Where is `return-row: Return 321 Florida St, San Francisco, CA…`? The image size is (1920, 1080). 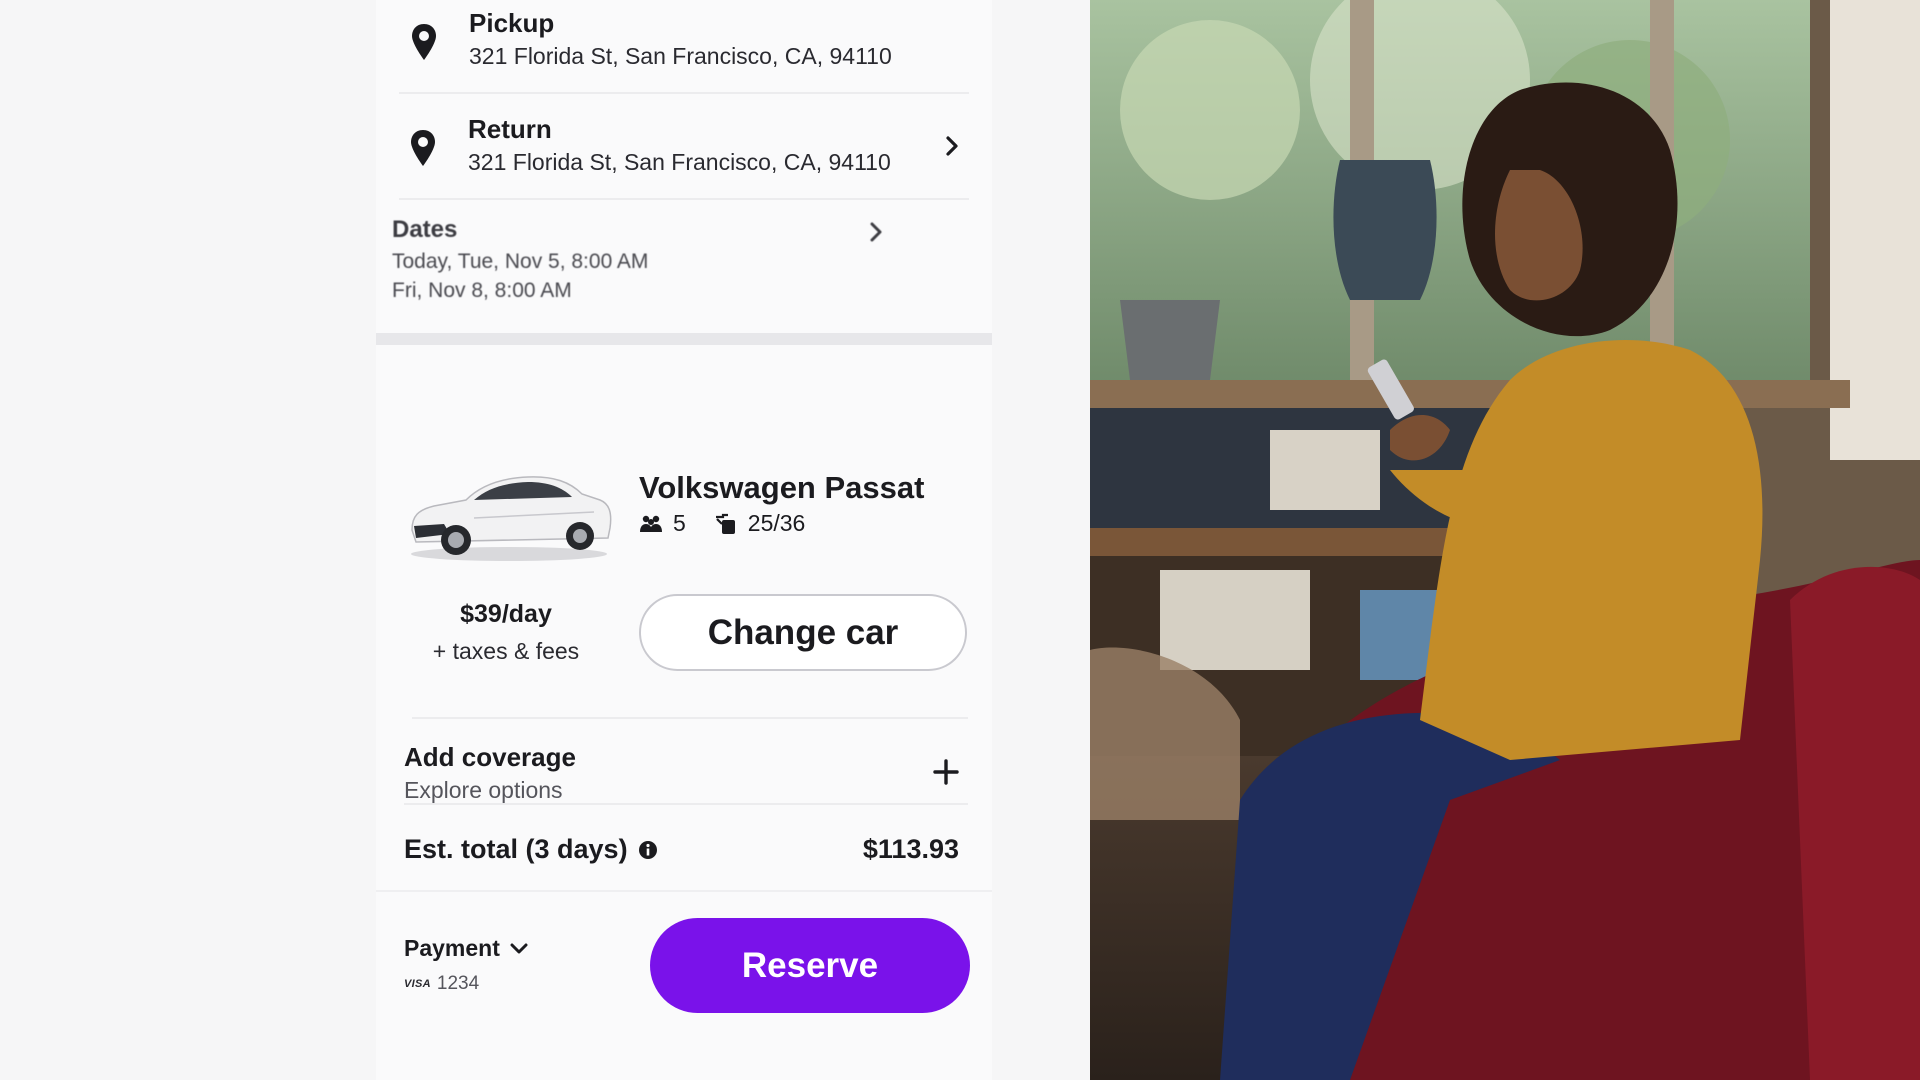 return-row: Return 321 Florida St, San Francisco, CA… is located at coordinates (684, 146).